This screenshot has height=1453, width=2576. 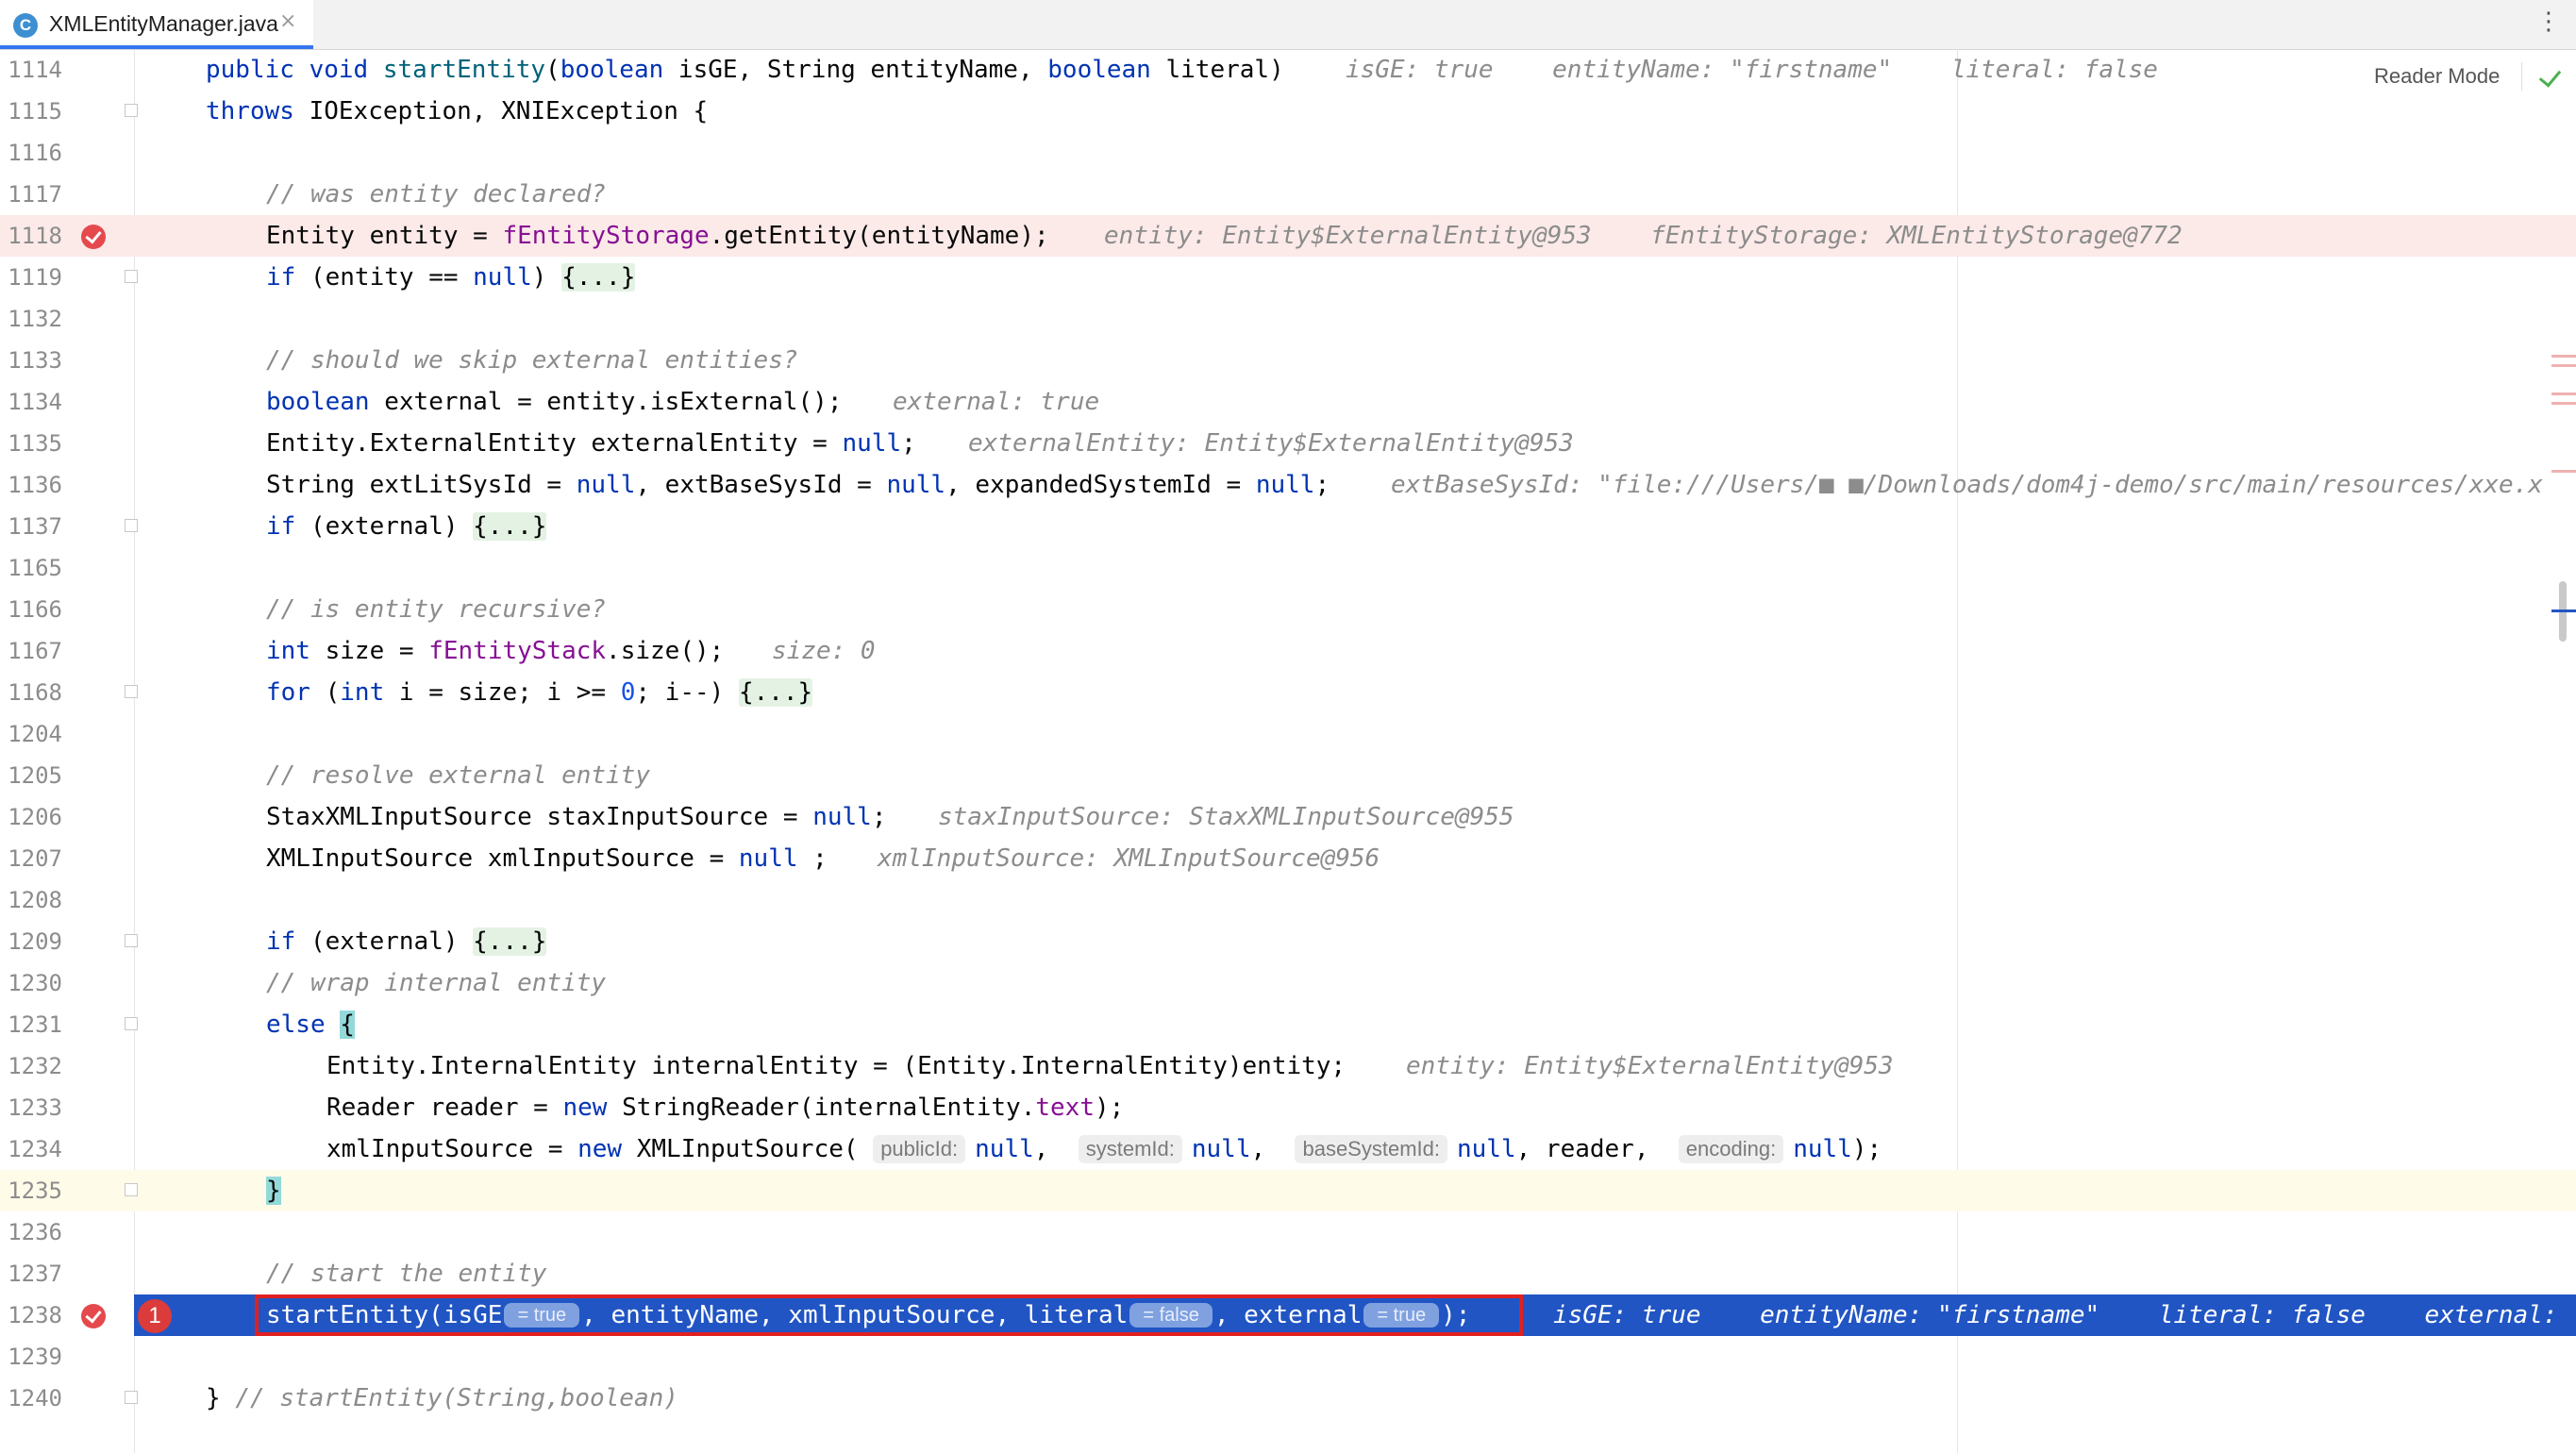 I want to click on code-line: 1231 else {, so click(x=1288, y=1025).